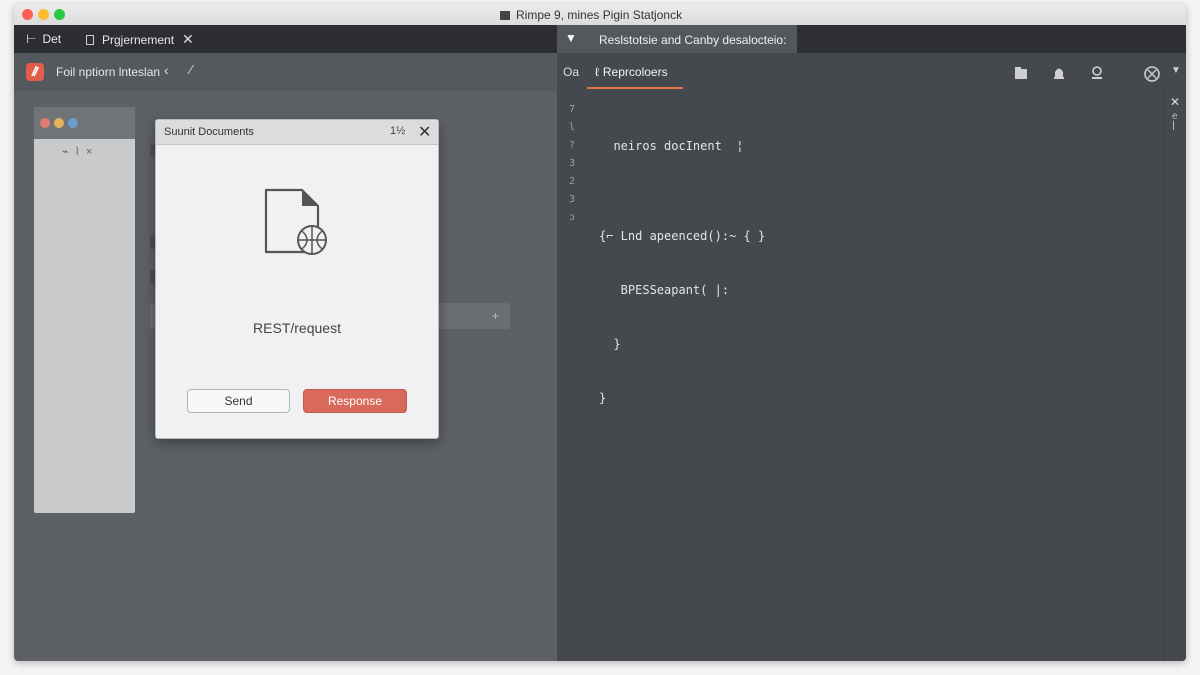 The height and width of the screenshot is (675, 1200). I want to click on side-panel: ⌁⌇×, so click(84, 310).